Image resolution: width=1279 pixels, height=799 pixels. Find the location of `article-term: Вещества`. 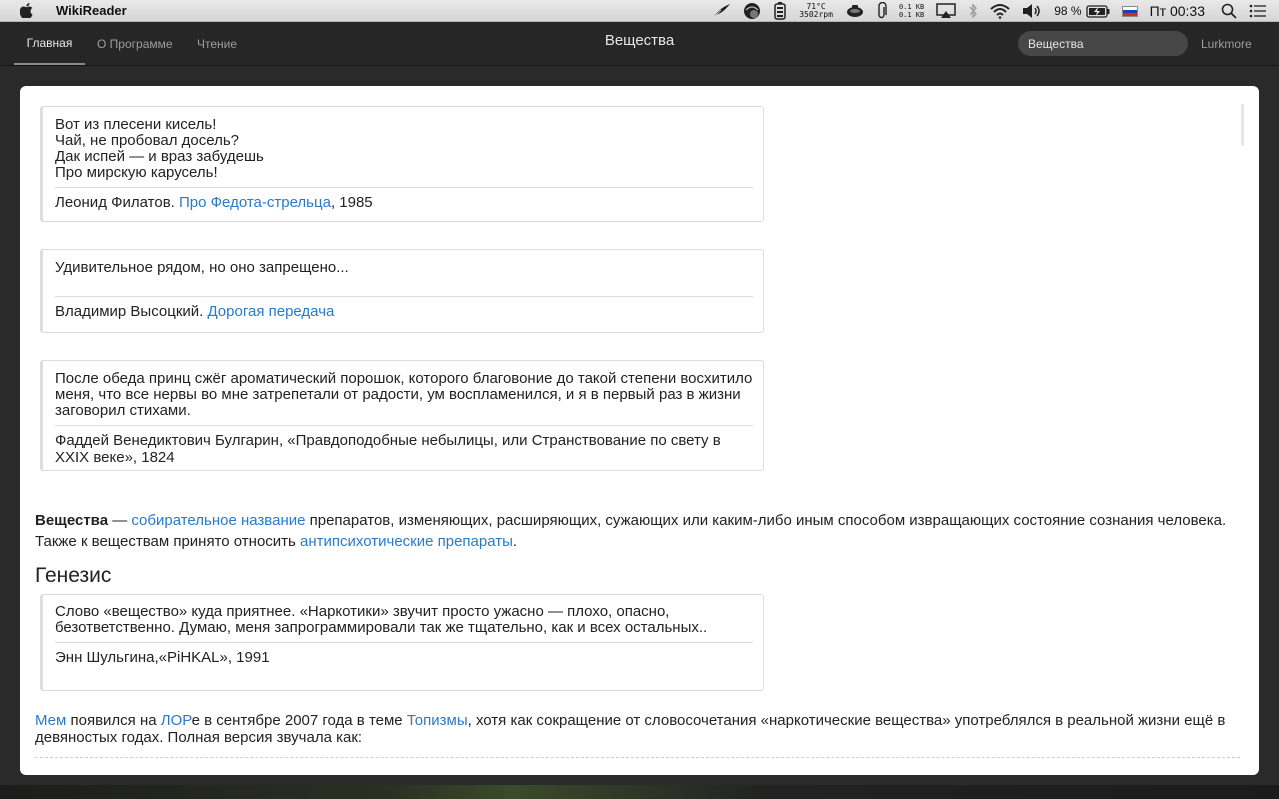

article-term: Вещества is located at coordinates (72, 520).